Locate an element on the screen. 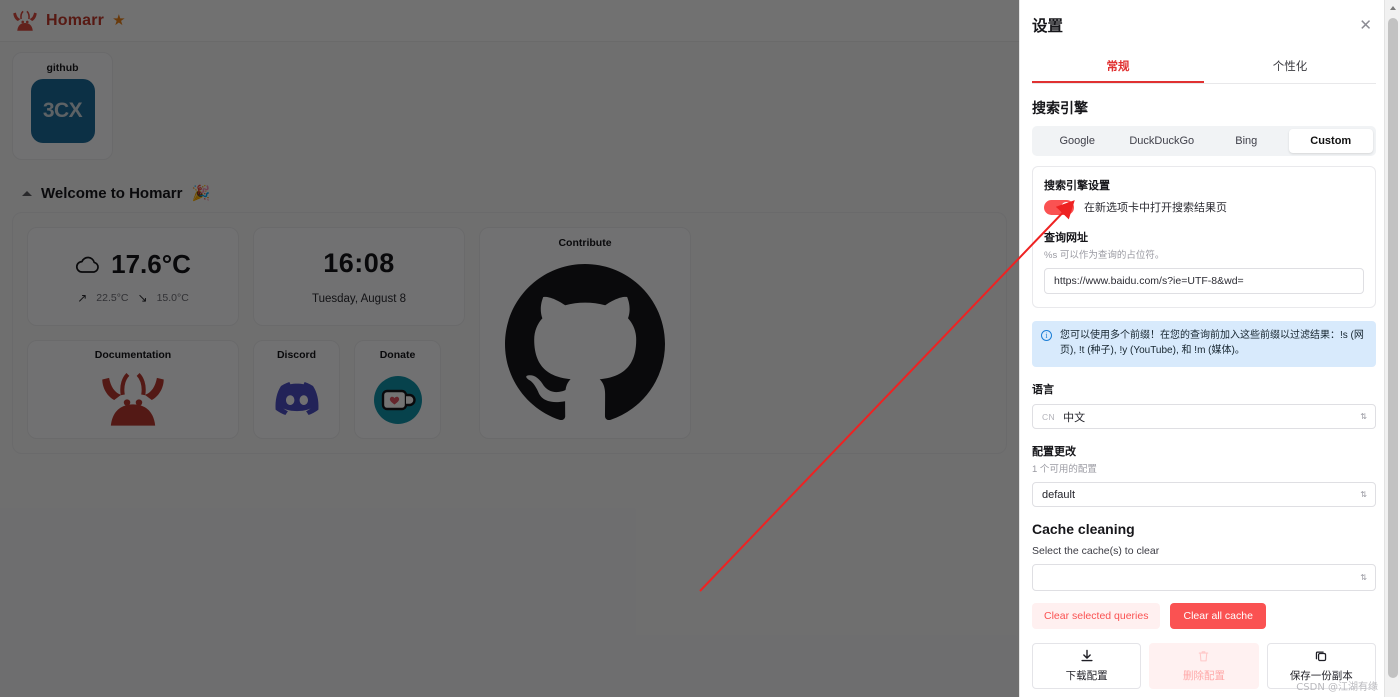 The height and width of the screenshot is (697, 1400). app-tile-logo: 3CX is located at coordinates (62, 111).